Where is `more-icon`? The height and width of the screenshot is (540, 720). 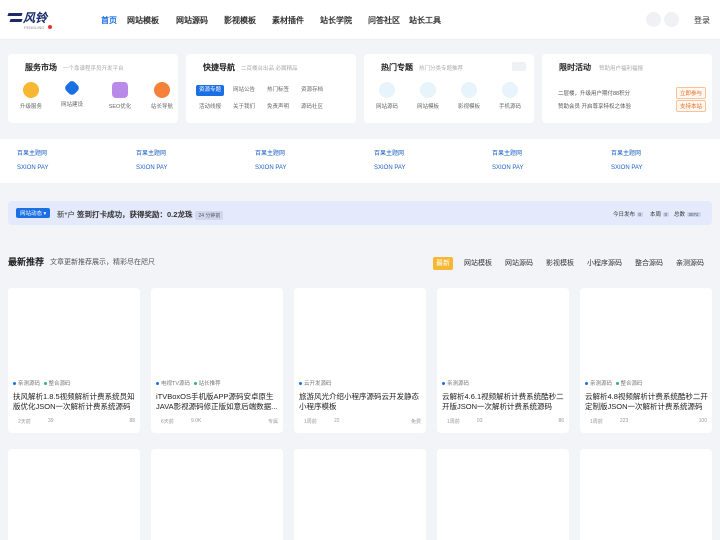 more-icon is located at coordinates (519, 66).